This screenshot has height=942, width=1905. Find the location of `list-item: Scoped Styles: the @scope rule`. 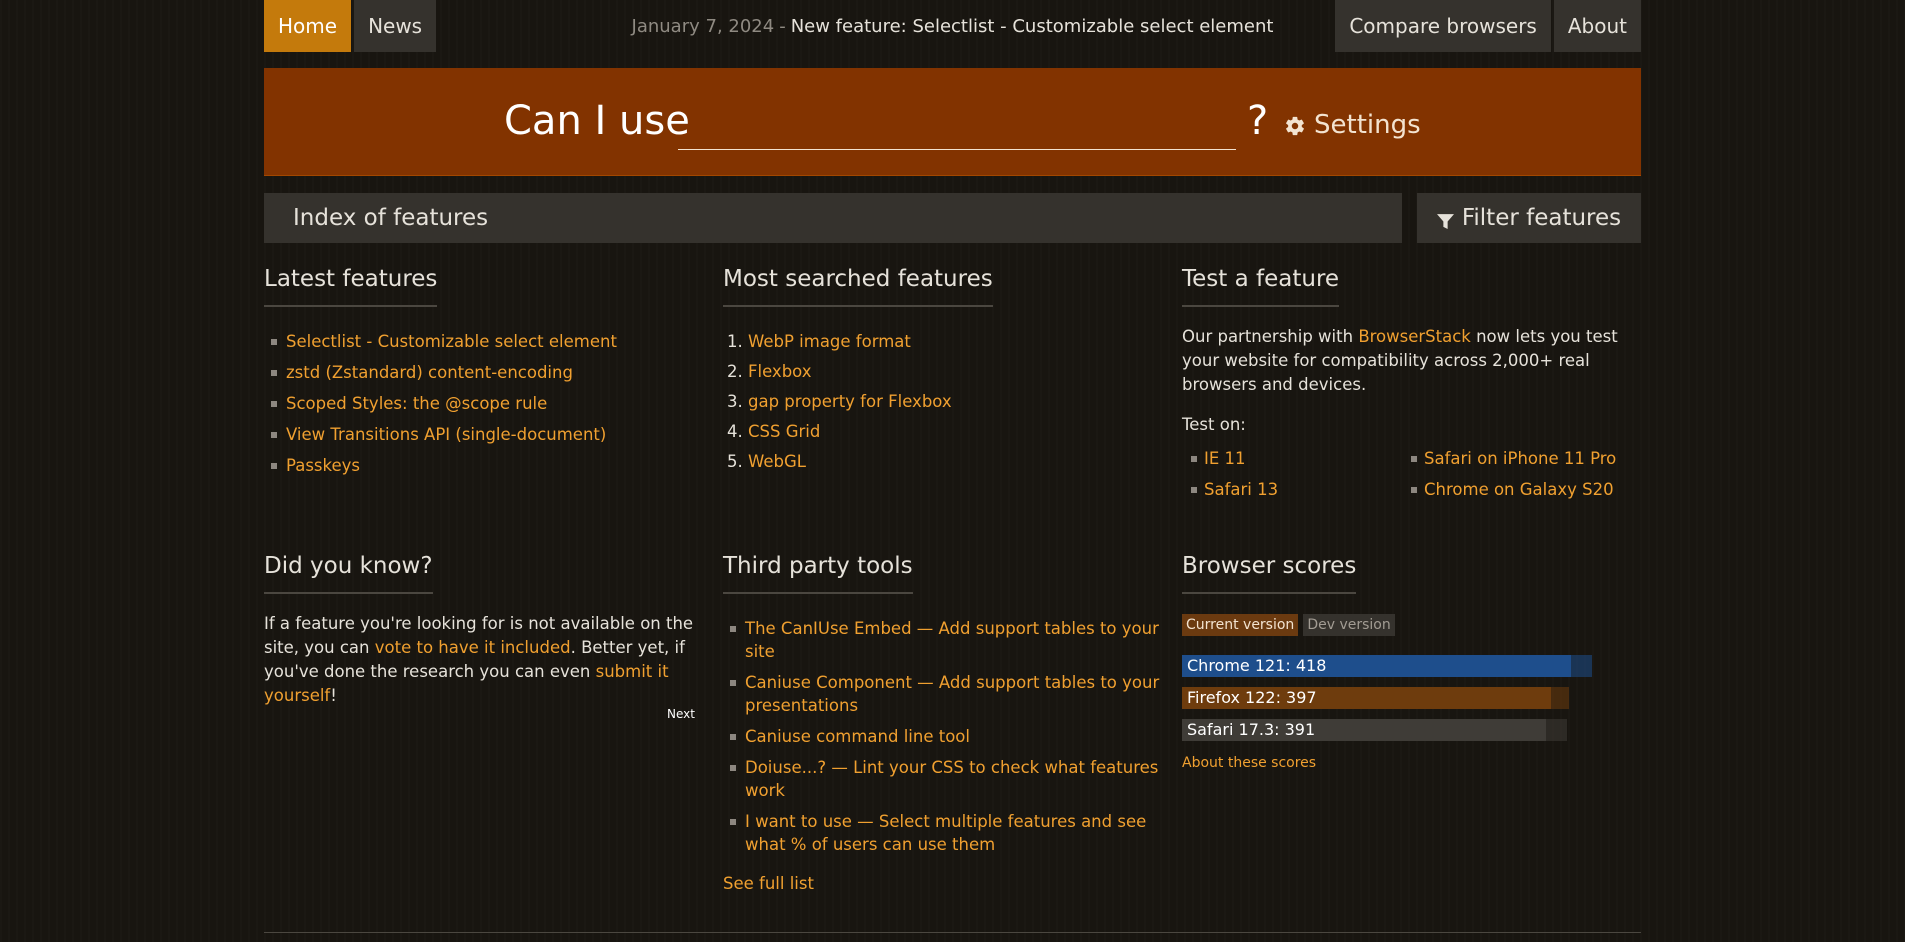

list-item: Scoped Styles: the @scope rule is located at coordinates (484, 403).